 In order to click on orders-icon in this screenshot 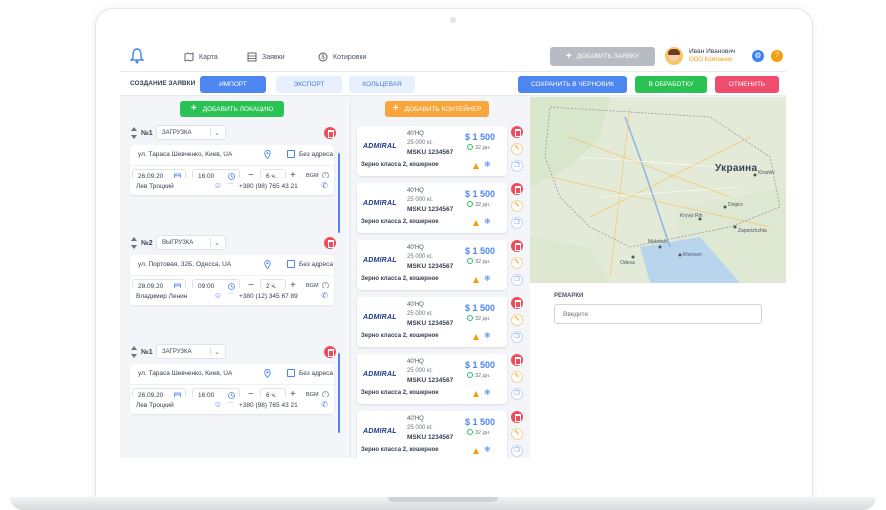, I will do `click(252, 57)`.